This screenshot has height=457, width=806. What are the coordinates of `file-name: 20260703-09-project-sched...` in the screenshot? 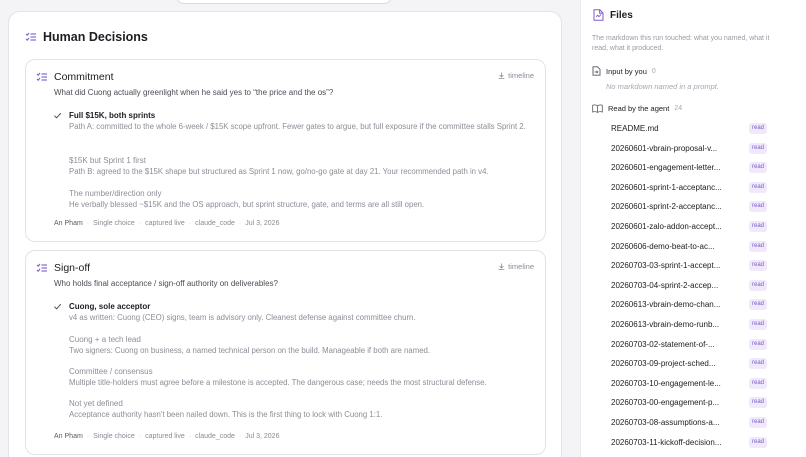 It's located at (663, 364).